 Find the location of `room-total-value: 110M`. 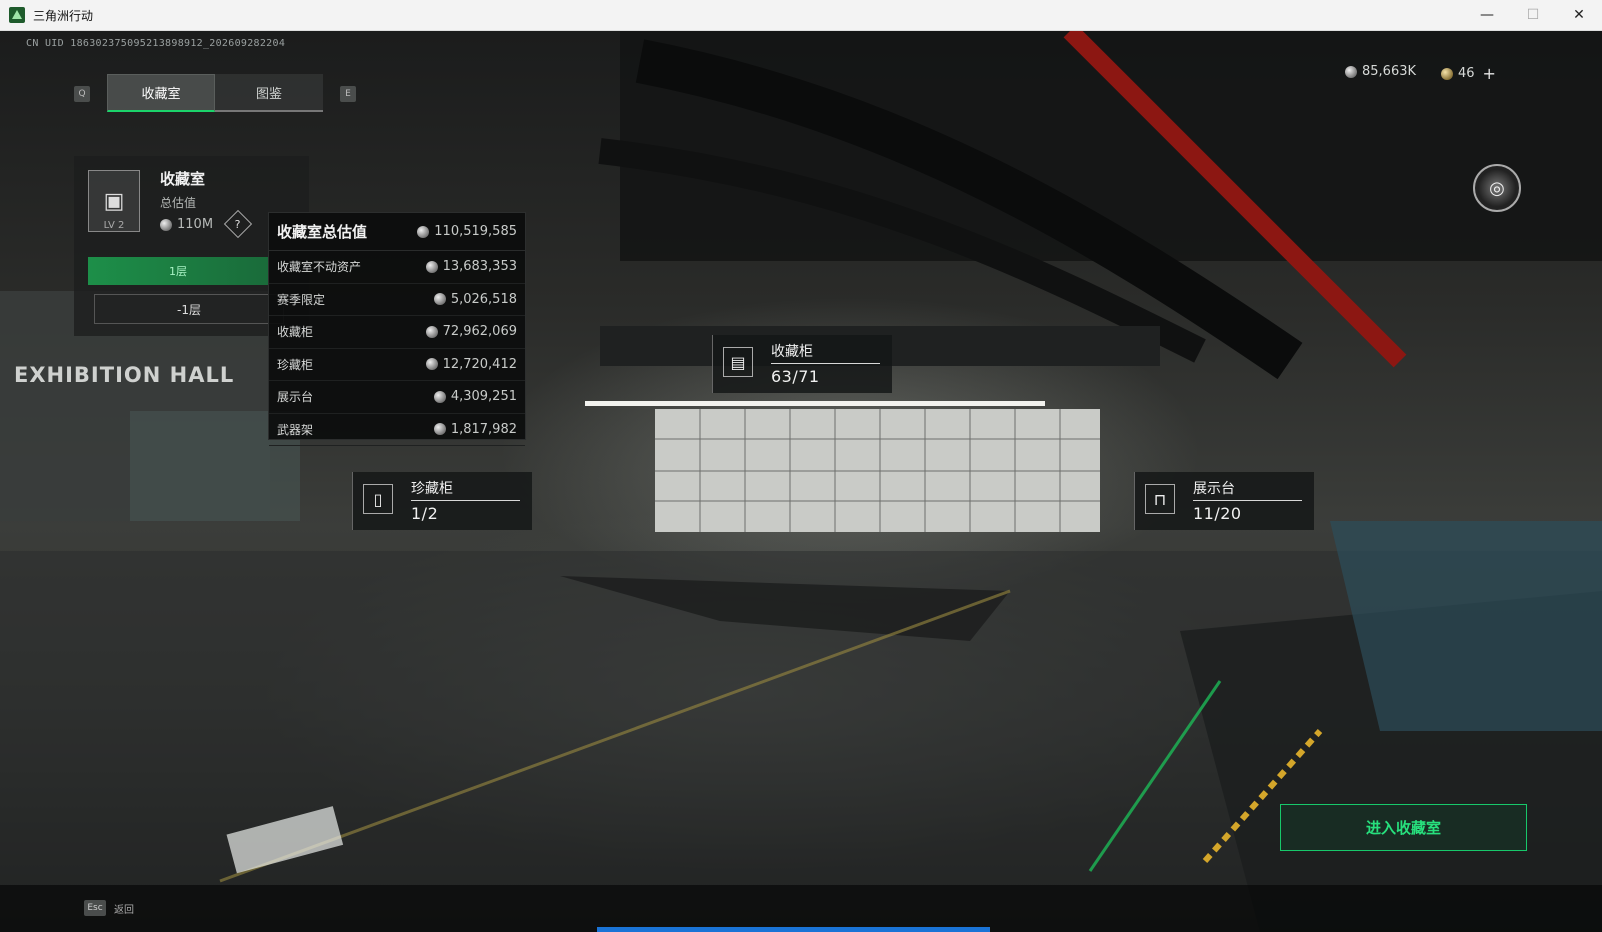

room-total-value: 110M is located at coordinates (186, 224).